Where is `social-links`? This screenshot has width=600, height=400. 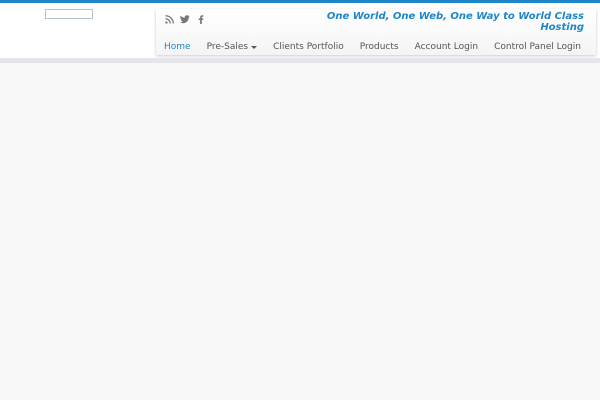
social-links is located at coordinates (185, 19).